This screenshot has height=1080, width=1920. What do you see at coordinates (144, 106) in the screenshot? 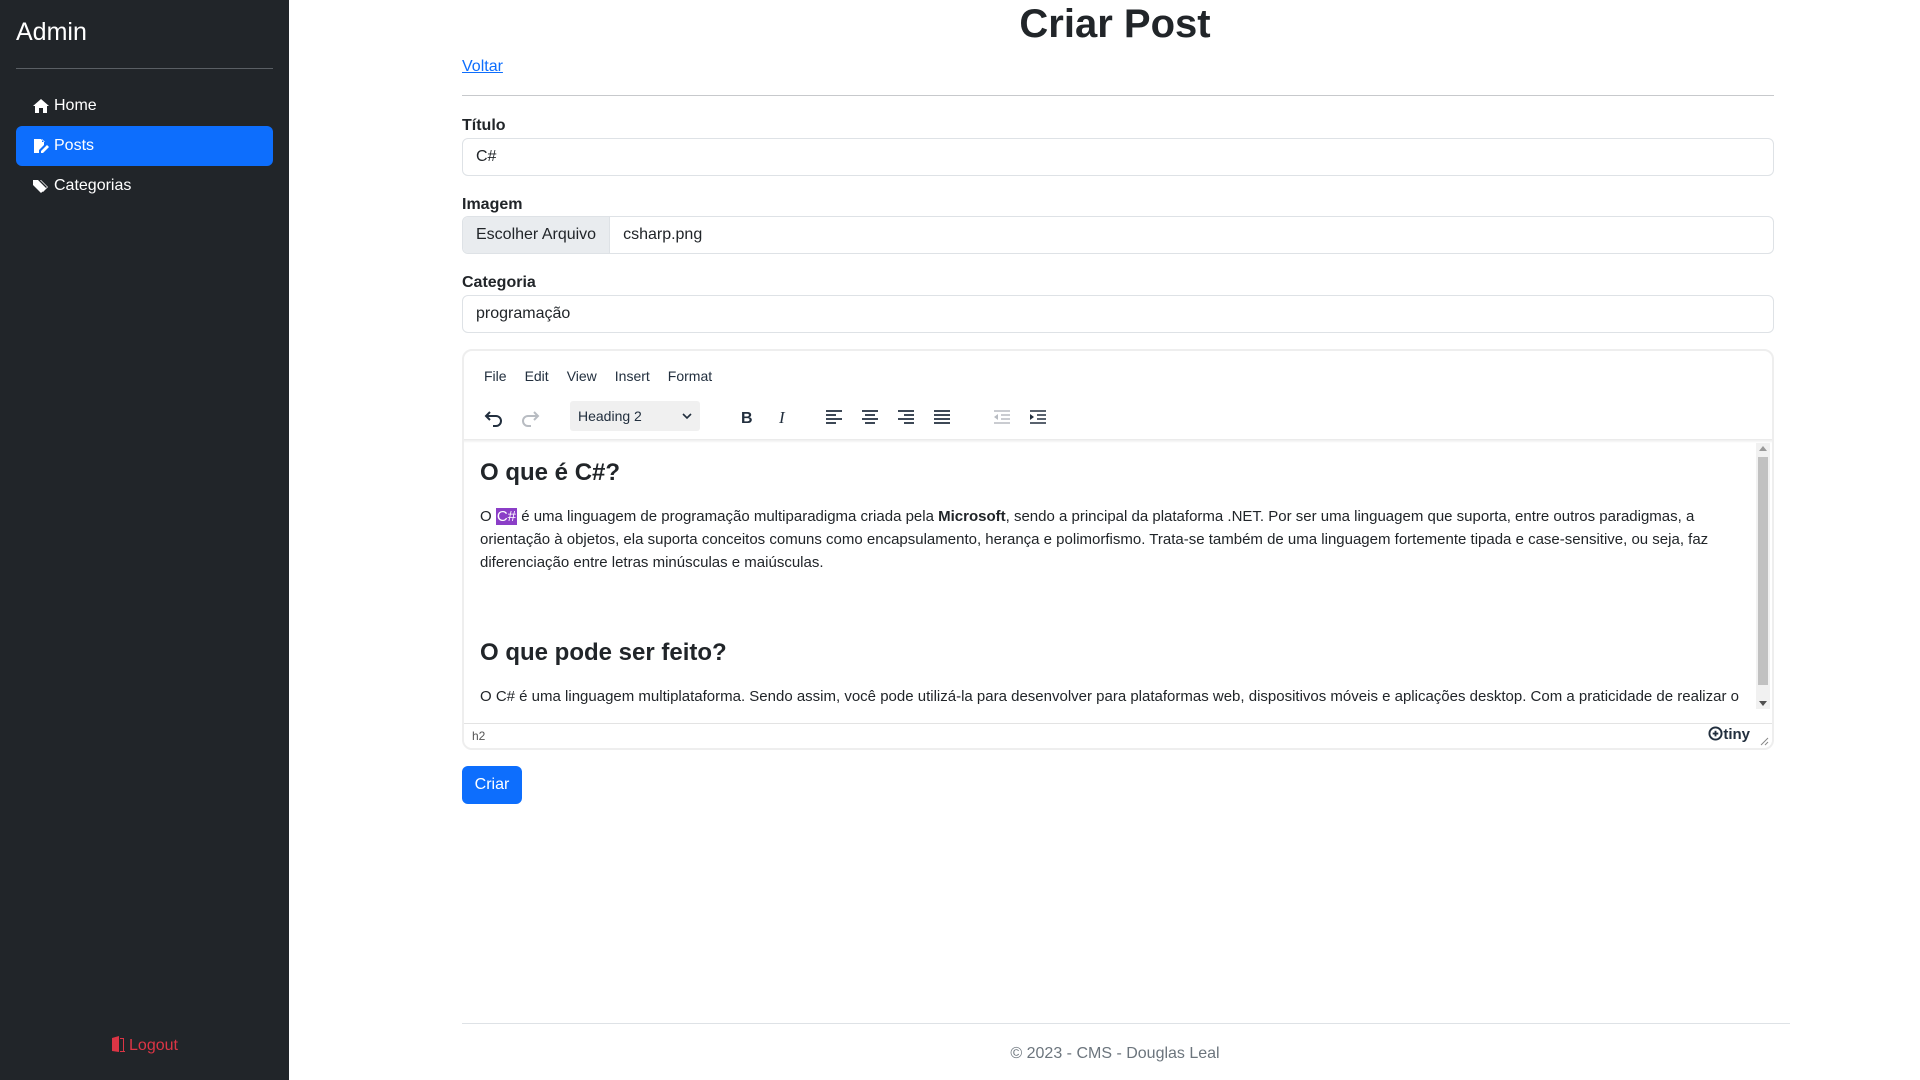
I see `sidebar-item-home: Home` at bounding box center [144, 106].